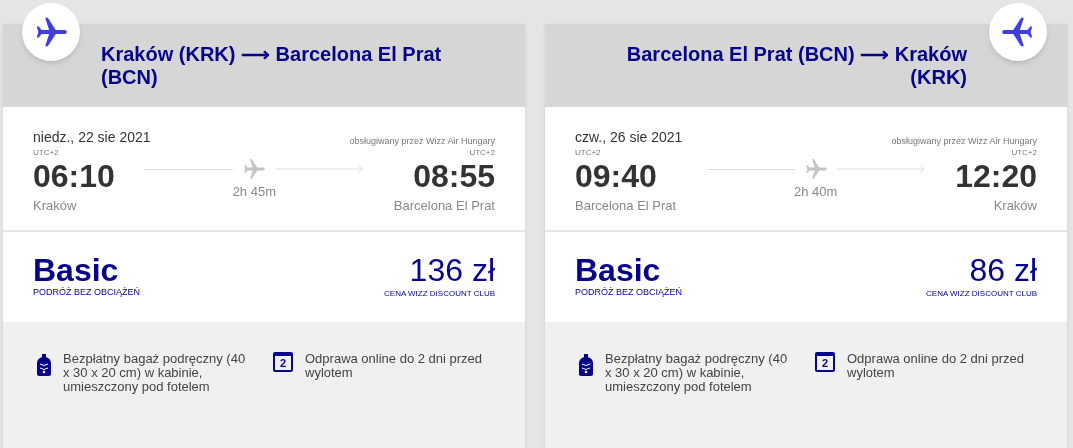 This screenshot has width=1073, height=448. Describe the element at coordinates (454, 176) in the screenshot. I see `arrival-time: 08:55` at that location.